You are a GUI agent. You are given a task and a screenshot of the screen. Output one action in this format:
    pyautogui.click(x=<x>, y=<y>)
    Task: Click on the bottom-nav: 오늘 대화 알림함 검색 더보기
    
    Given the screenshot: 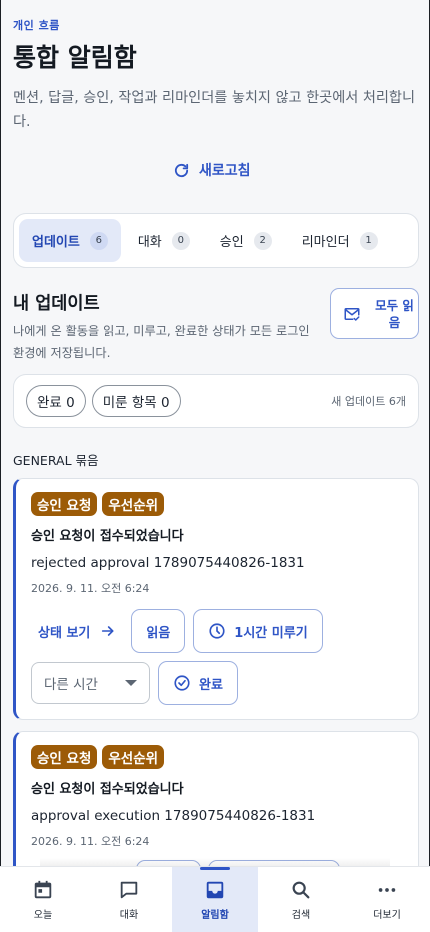 What is the action you would take?
    pyautogui.click(x=215, y=899)
    